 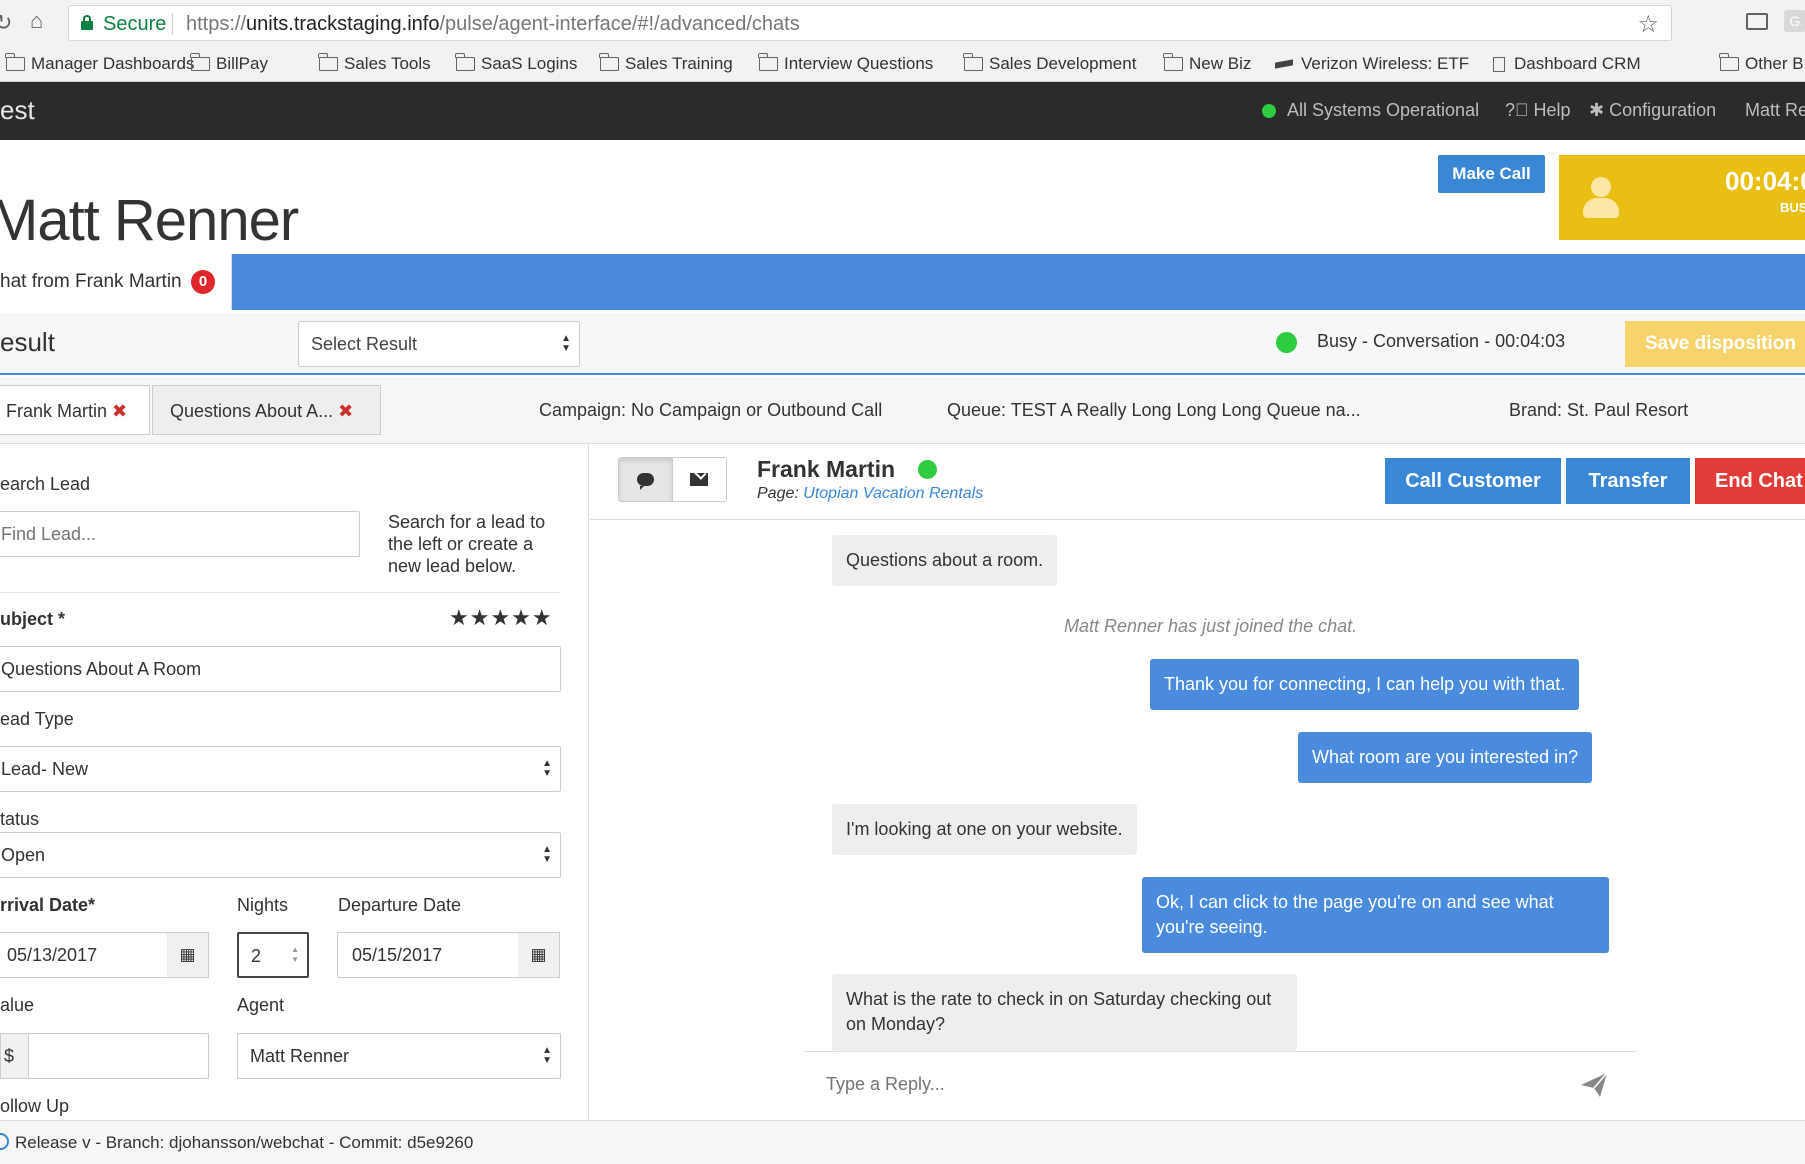 I want to click on bookmark-item: Interview Questions, so click(x=845, y=63).